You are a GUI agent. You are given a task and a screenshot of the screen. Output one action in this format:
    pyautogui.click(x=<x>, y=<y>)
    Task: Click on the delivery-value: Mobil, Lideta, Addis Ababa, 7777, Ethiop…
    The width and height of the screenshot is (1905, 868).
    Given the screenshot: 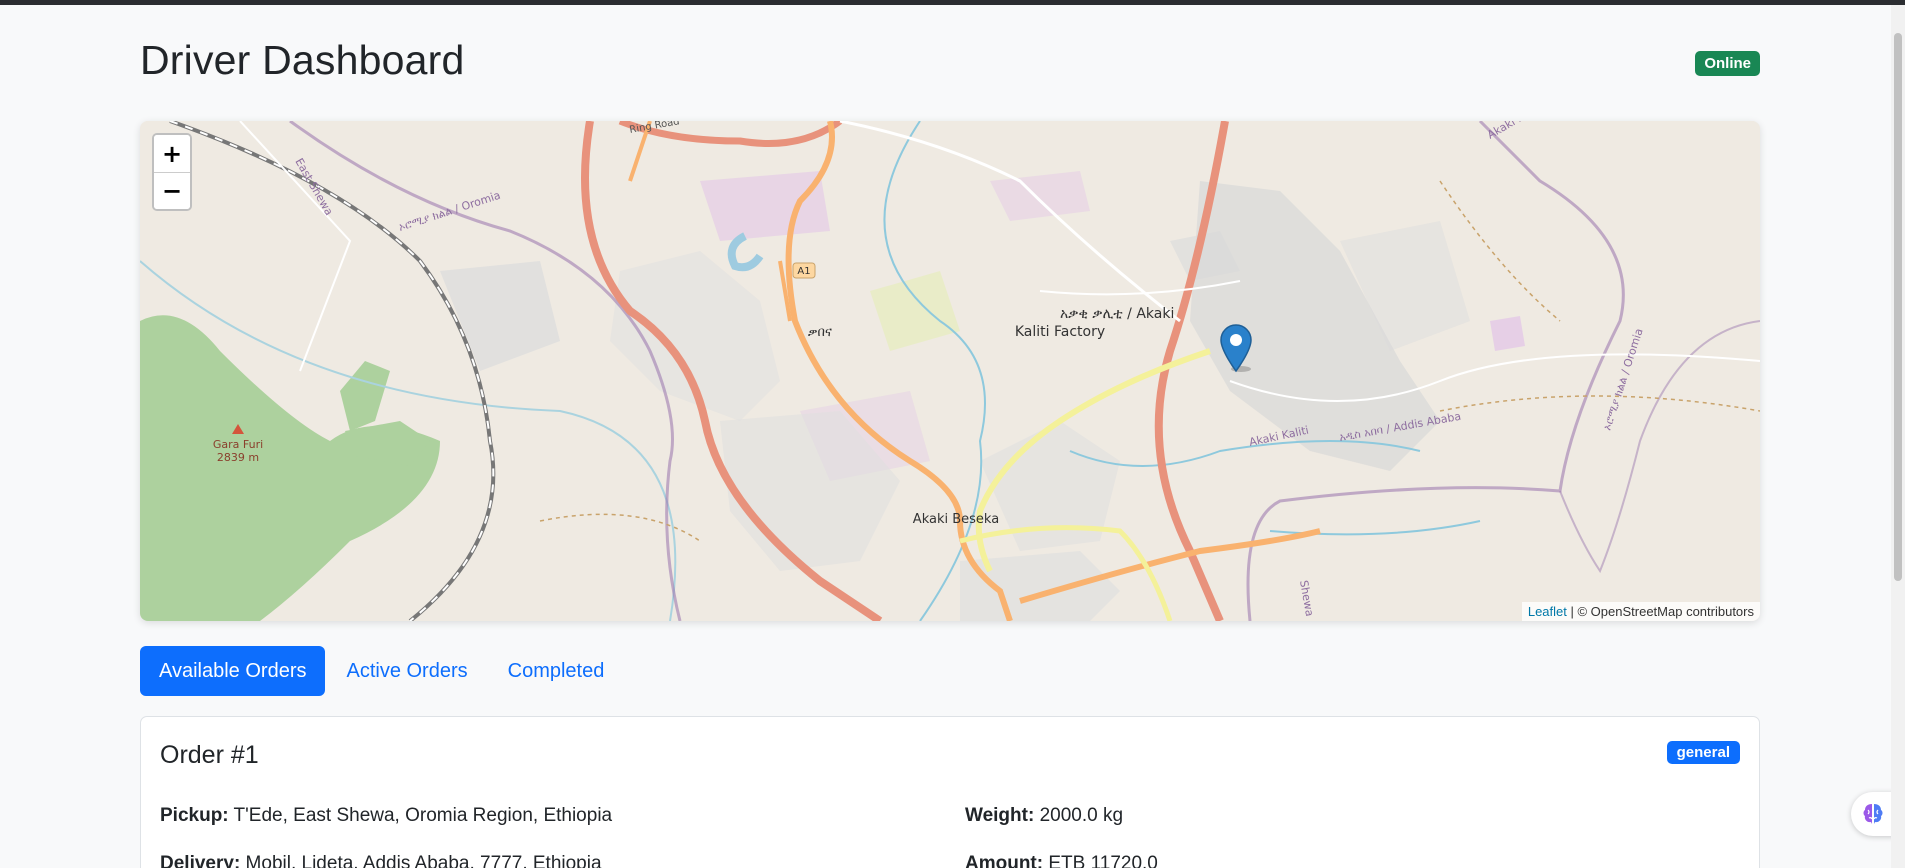 What is the action you would take?
    pyautogui.click(x=421, y=860)
    